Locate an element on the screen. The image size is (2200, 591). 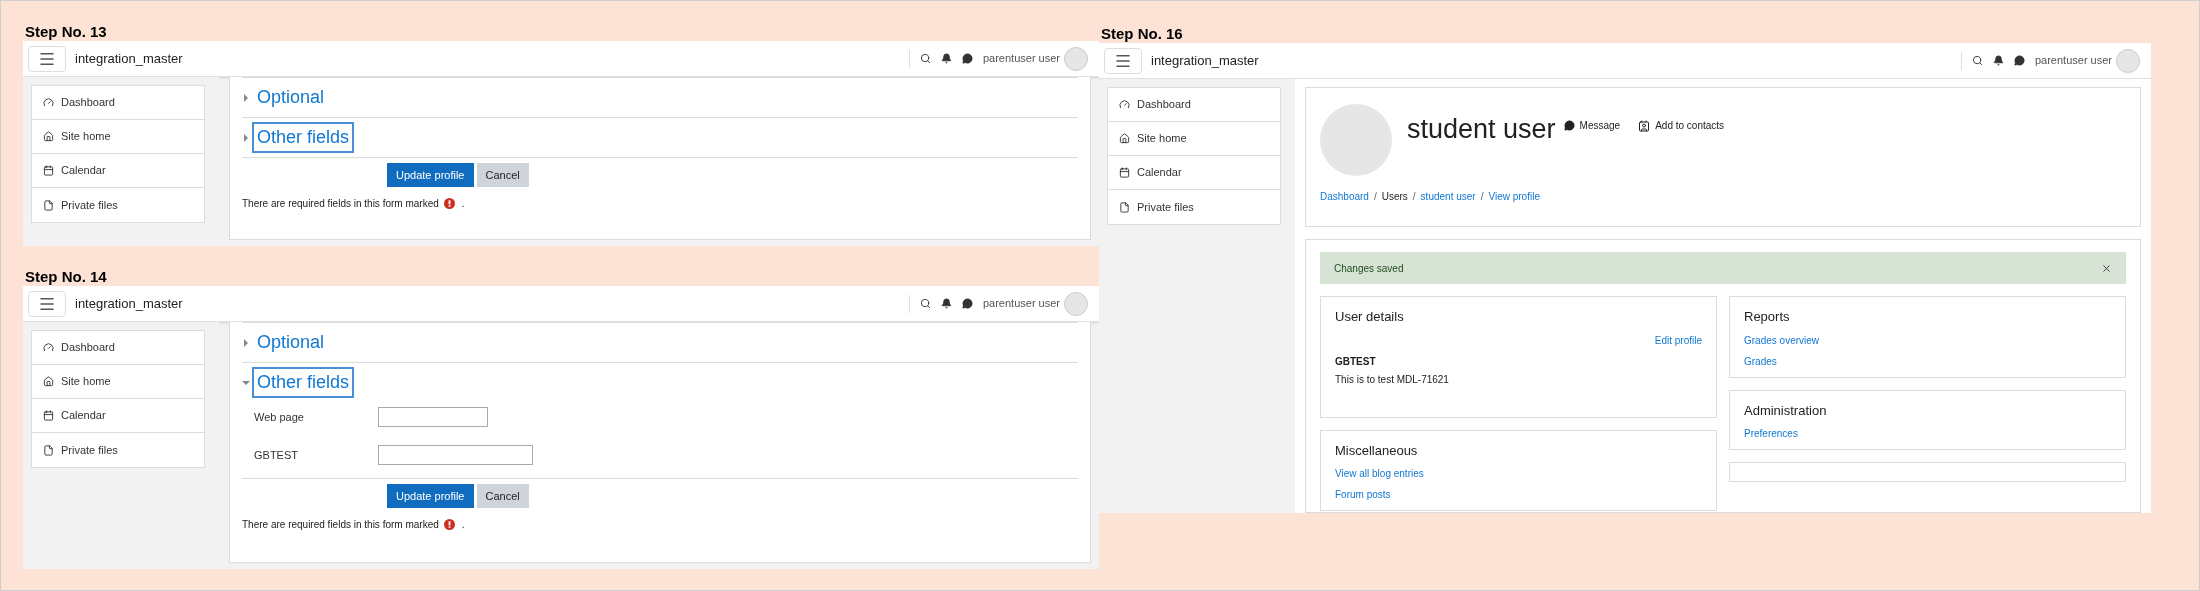
field-label: Web page is located at coordinates (279, 417).